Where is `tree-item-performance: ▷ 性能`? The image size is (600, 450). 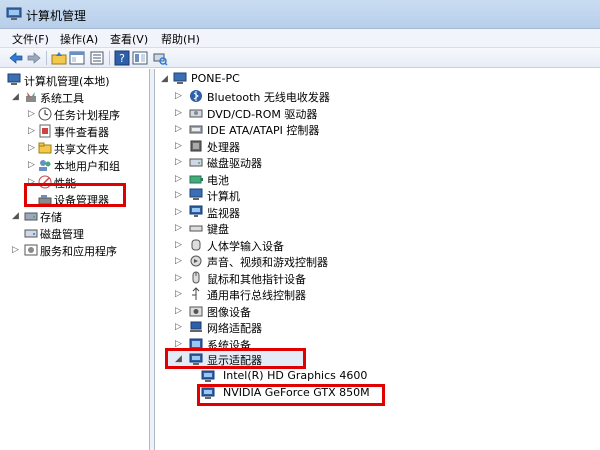
tree-item-performance: ▷ 性能 is located at coordinates (77, 182).